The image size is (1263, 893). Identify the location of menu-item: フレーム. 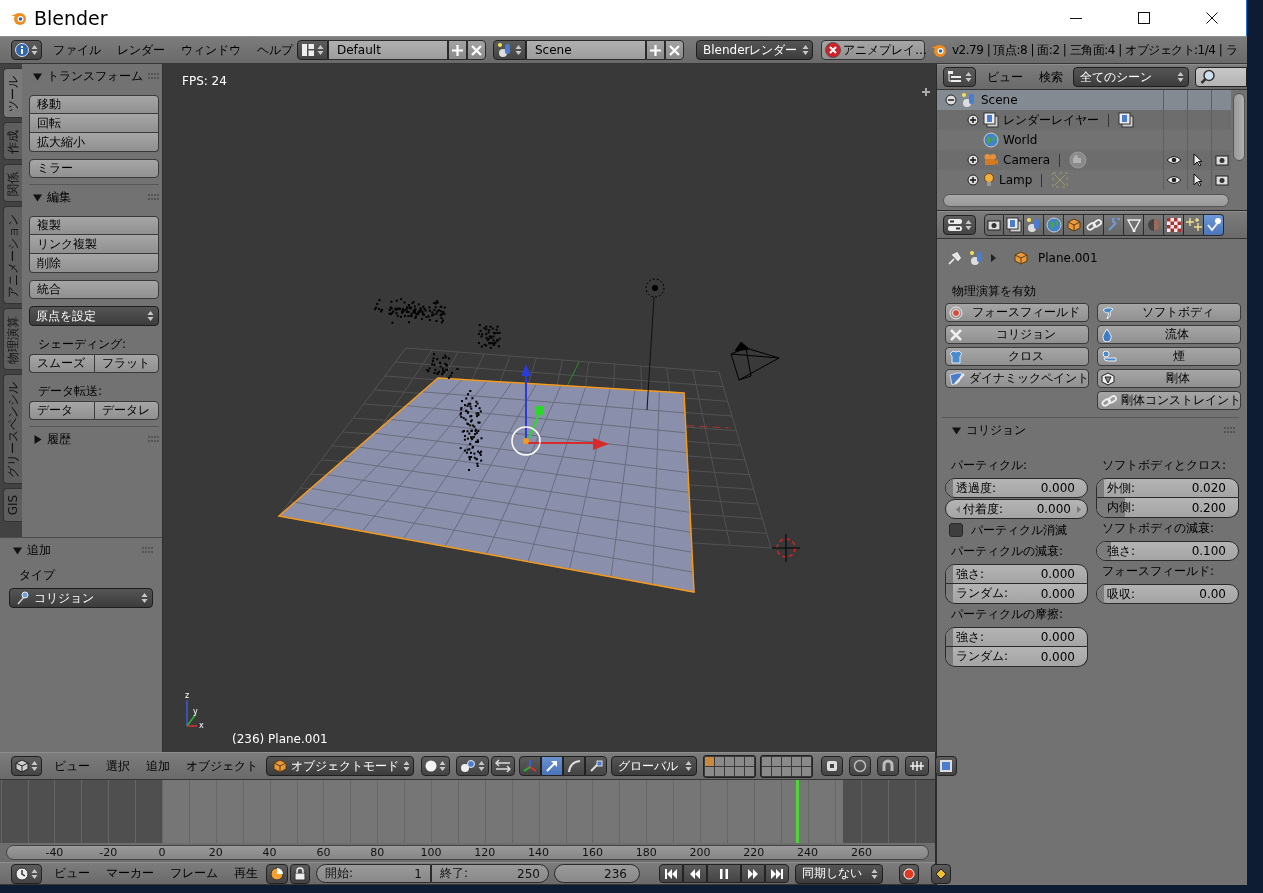
(194, 873).